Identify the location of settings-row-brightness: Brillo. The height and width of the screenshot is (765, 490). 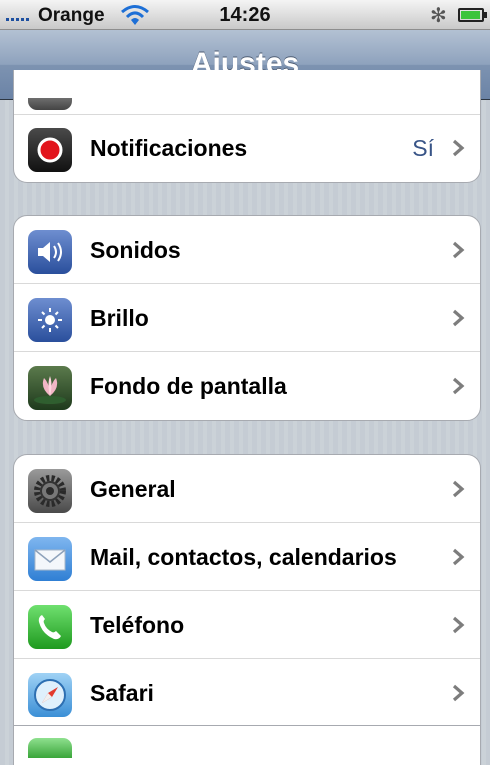
(247, 318).